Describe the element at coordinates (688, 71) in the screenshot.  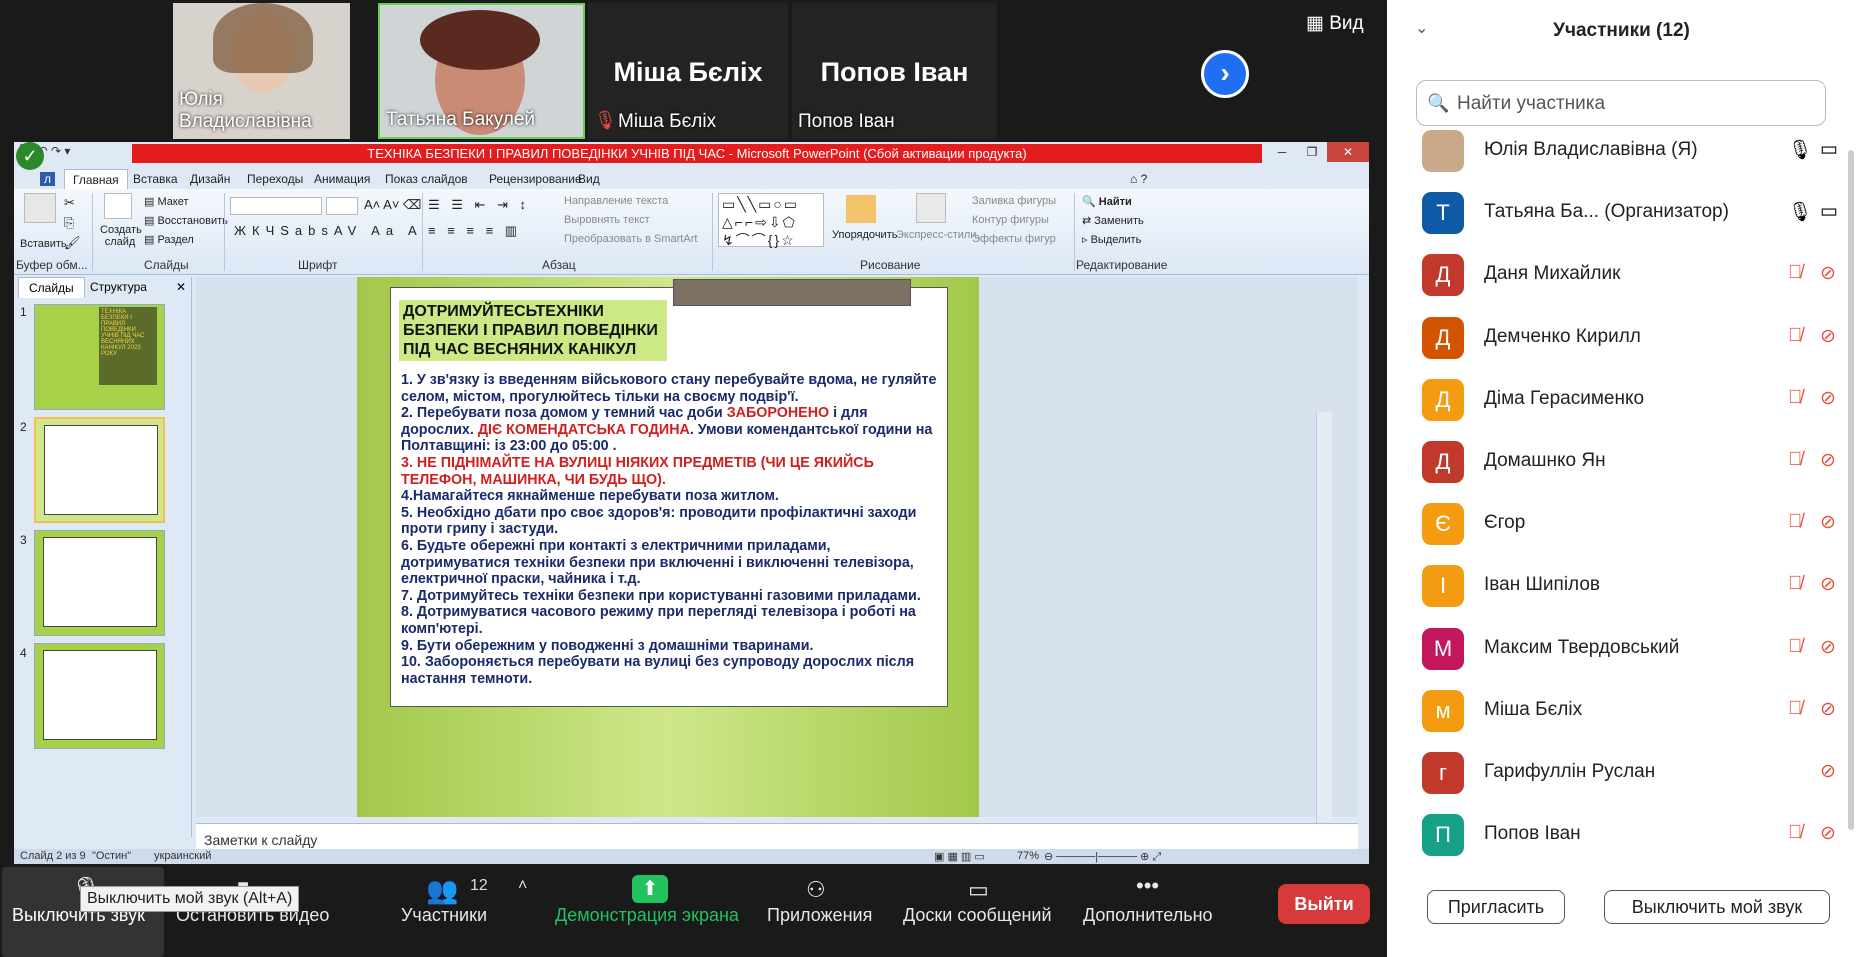
I see `video-tile-misha: Міша Бєліх Міша Бєліх 🎙` at that location.